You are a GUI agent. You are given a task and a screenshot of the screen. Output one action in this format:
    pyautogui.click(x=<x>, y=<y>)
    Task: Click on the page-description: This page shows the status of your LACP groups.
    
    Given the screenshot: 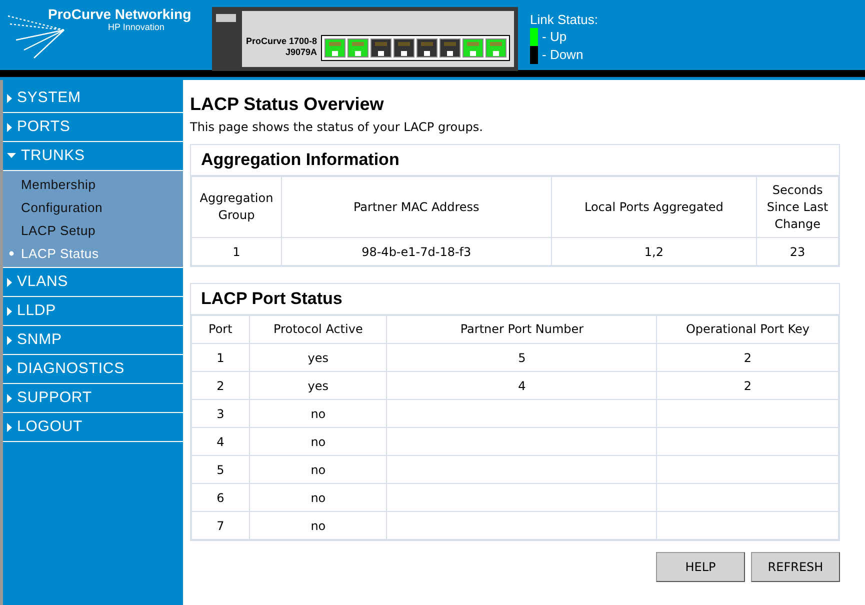 What is the action you would take?
    pyautogui.click(x=337, y=127)
    